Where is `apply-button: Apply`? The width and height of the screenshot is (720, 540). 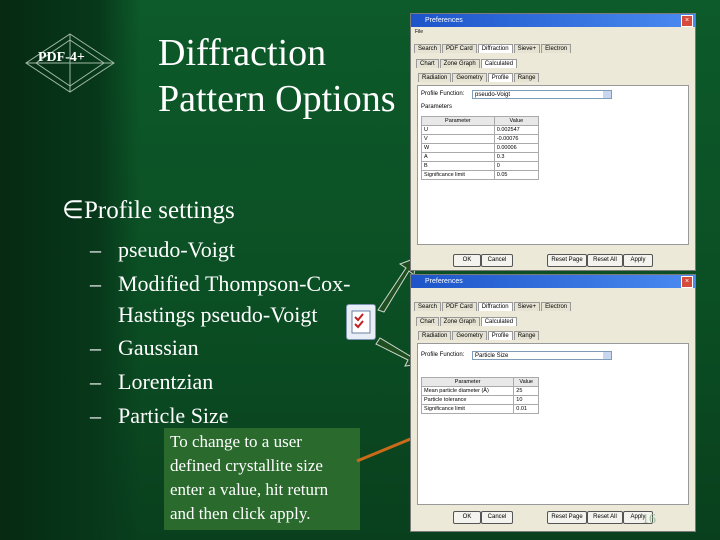
apply-button: Apply is located at coordinates (638, 260).